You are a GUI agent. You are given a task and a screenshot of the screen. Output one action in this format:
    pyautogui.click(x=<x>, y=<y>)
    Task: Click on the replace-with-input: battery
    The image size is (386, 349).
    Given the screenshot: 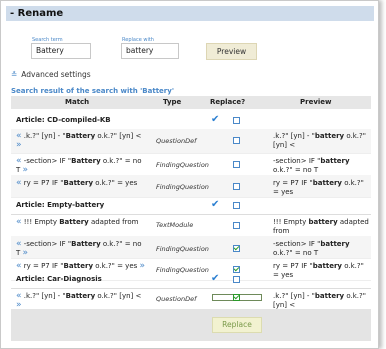 What is the action you would take?
    pyautogui.click(x=150, y=51)
    